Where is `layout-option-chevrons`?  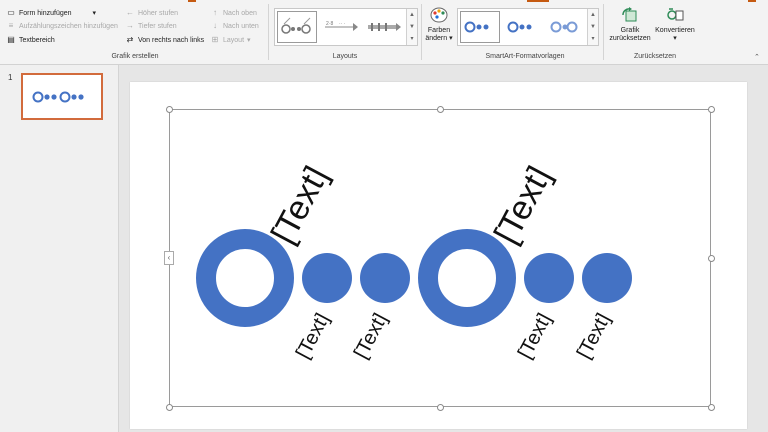 layout-option-chevrons is located at coordinates (383, 27).